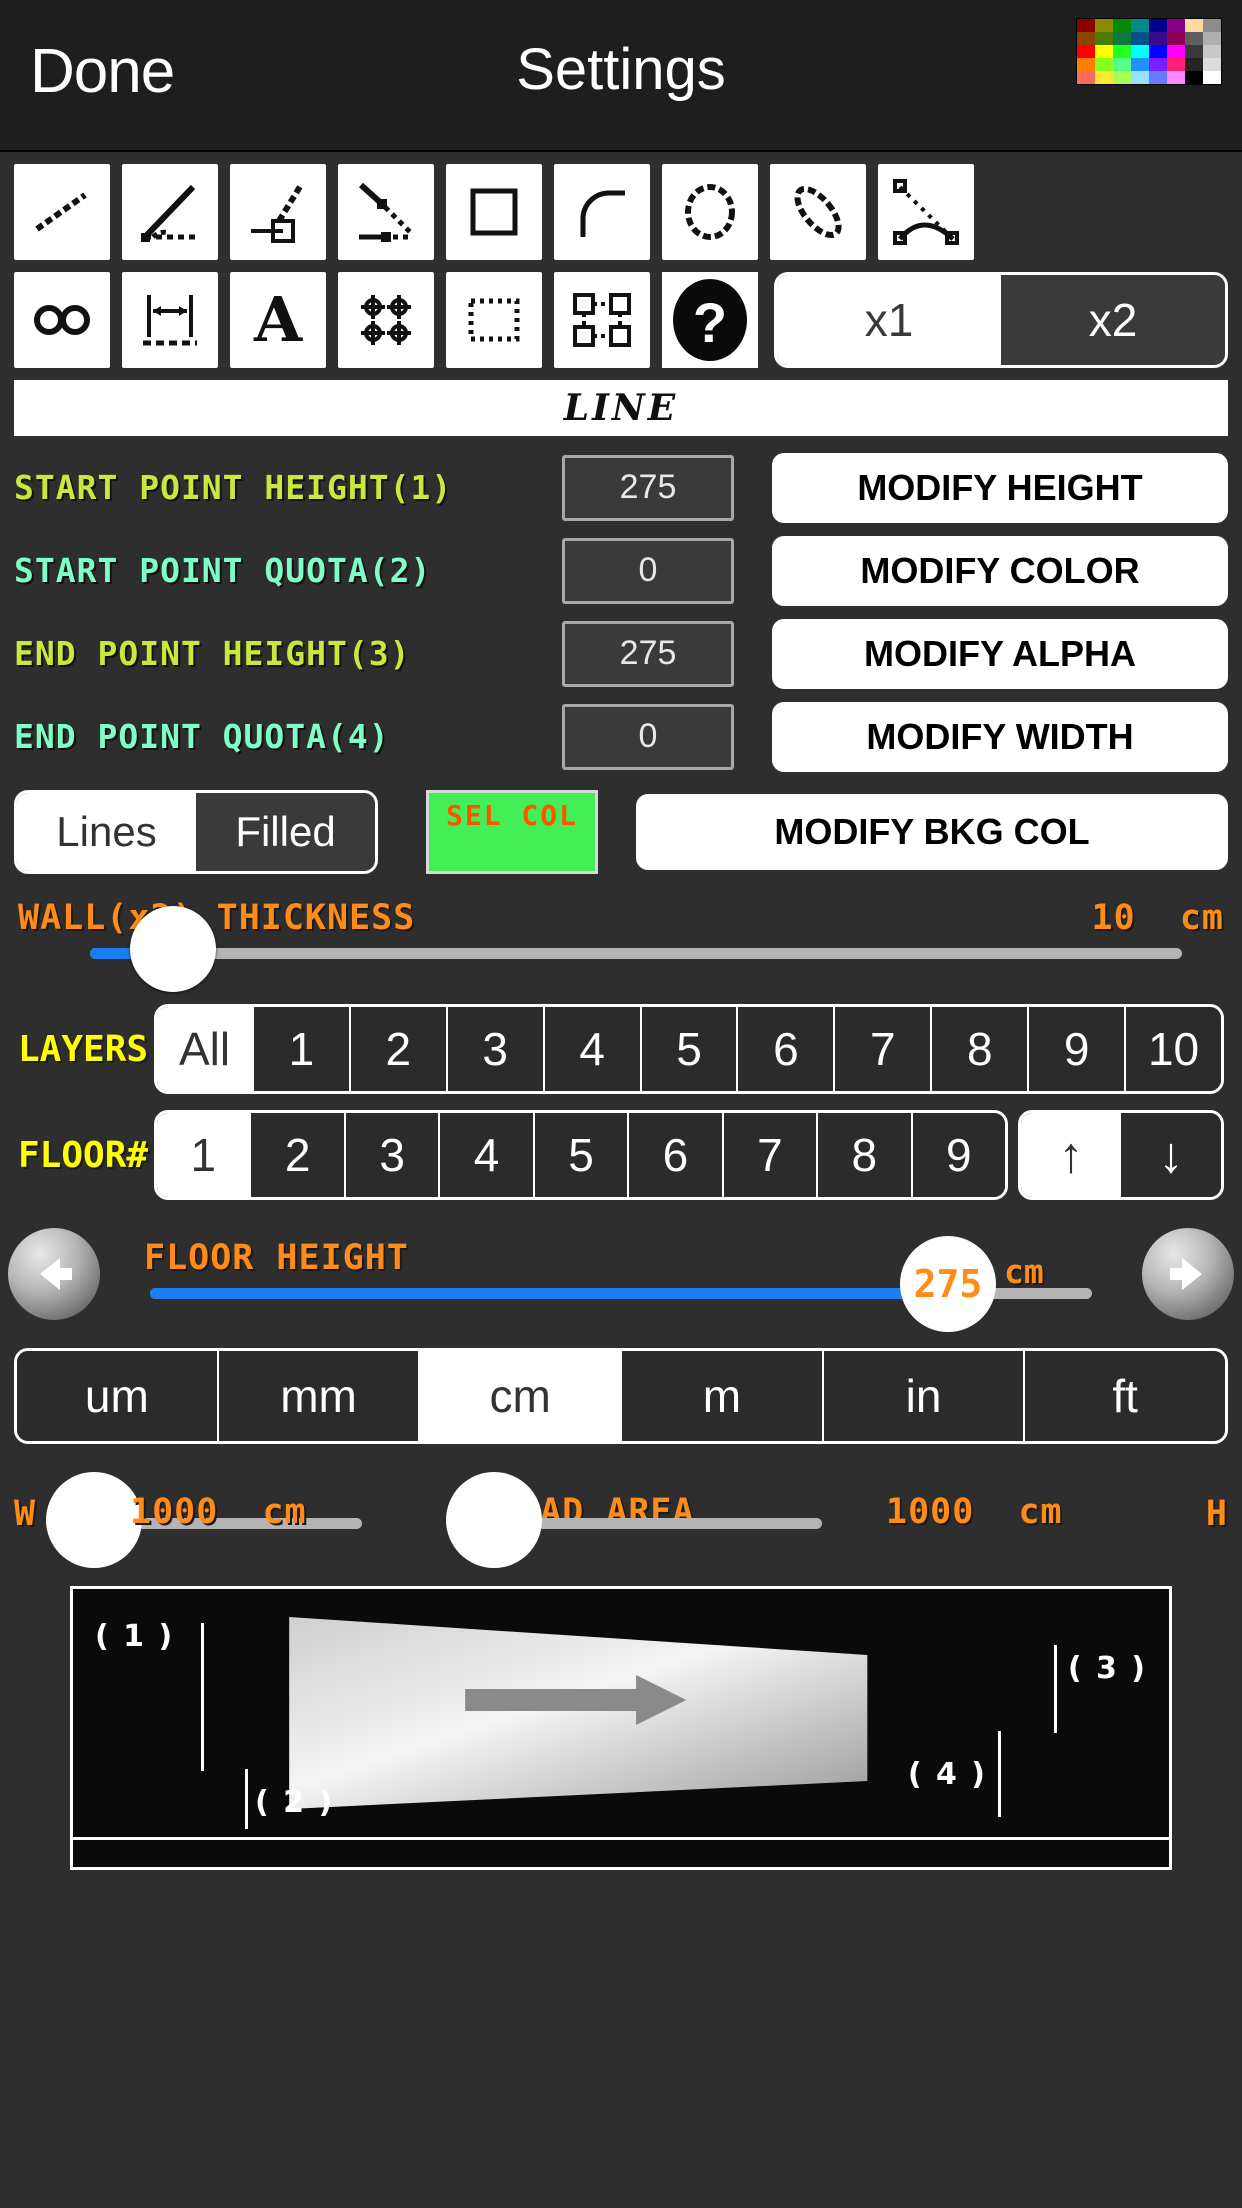  What do you see at coordinates (298, 1155) in the screenshot?
I see `floor-option-2: 2` at bounding box center [298, 1155].